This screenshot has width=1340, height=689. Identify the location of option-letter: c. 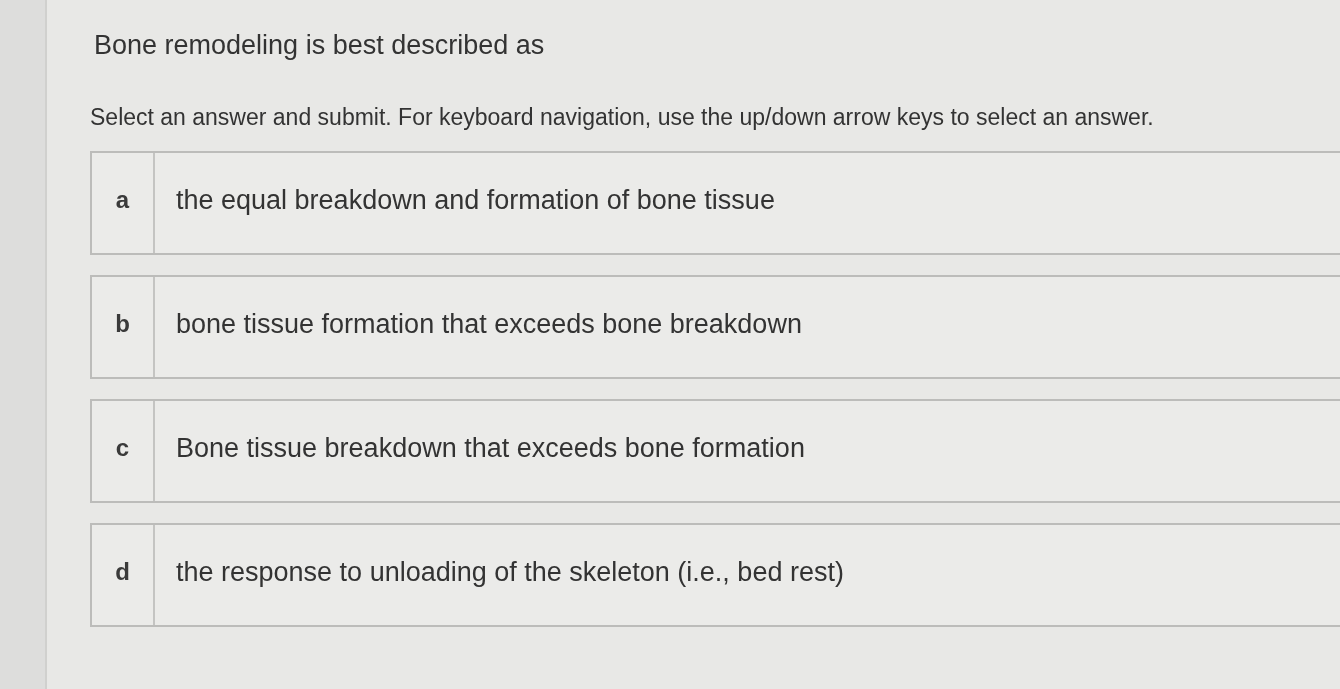
(123, 451).